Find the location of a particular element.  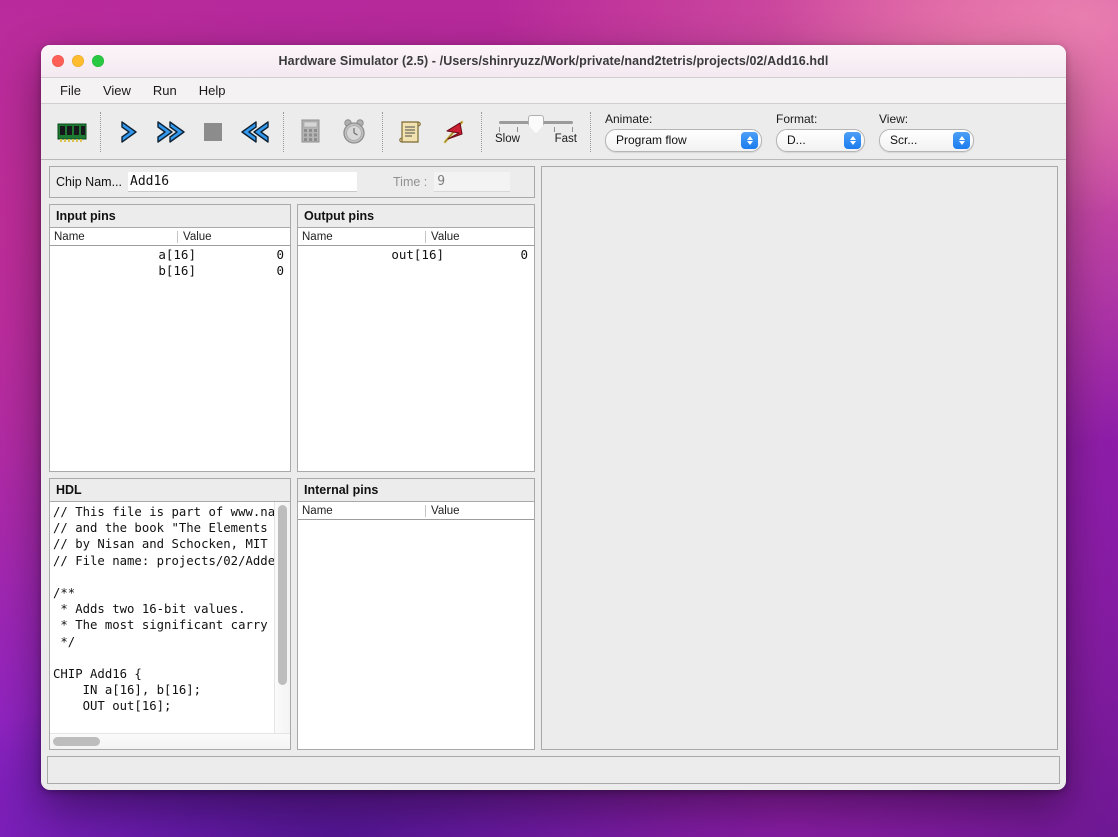

breakpoints-button is located at coordinates (453, 132).